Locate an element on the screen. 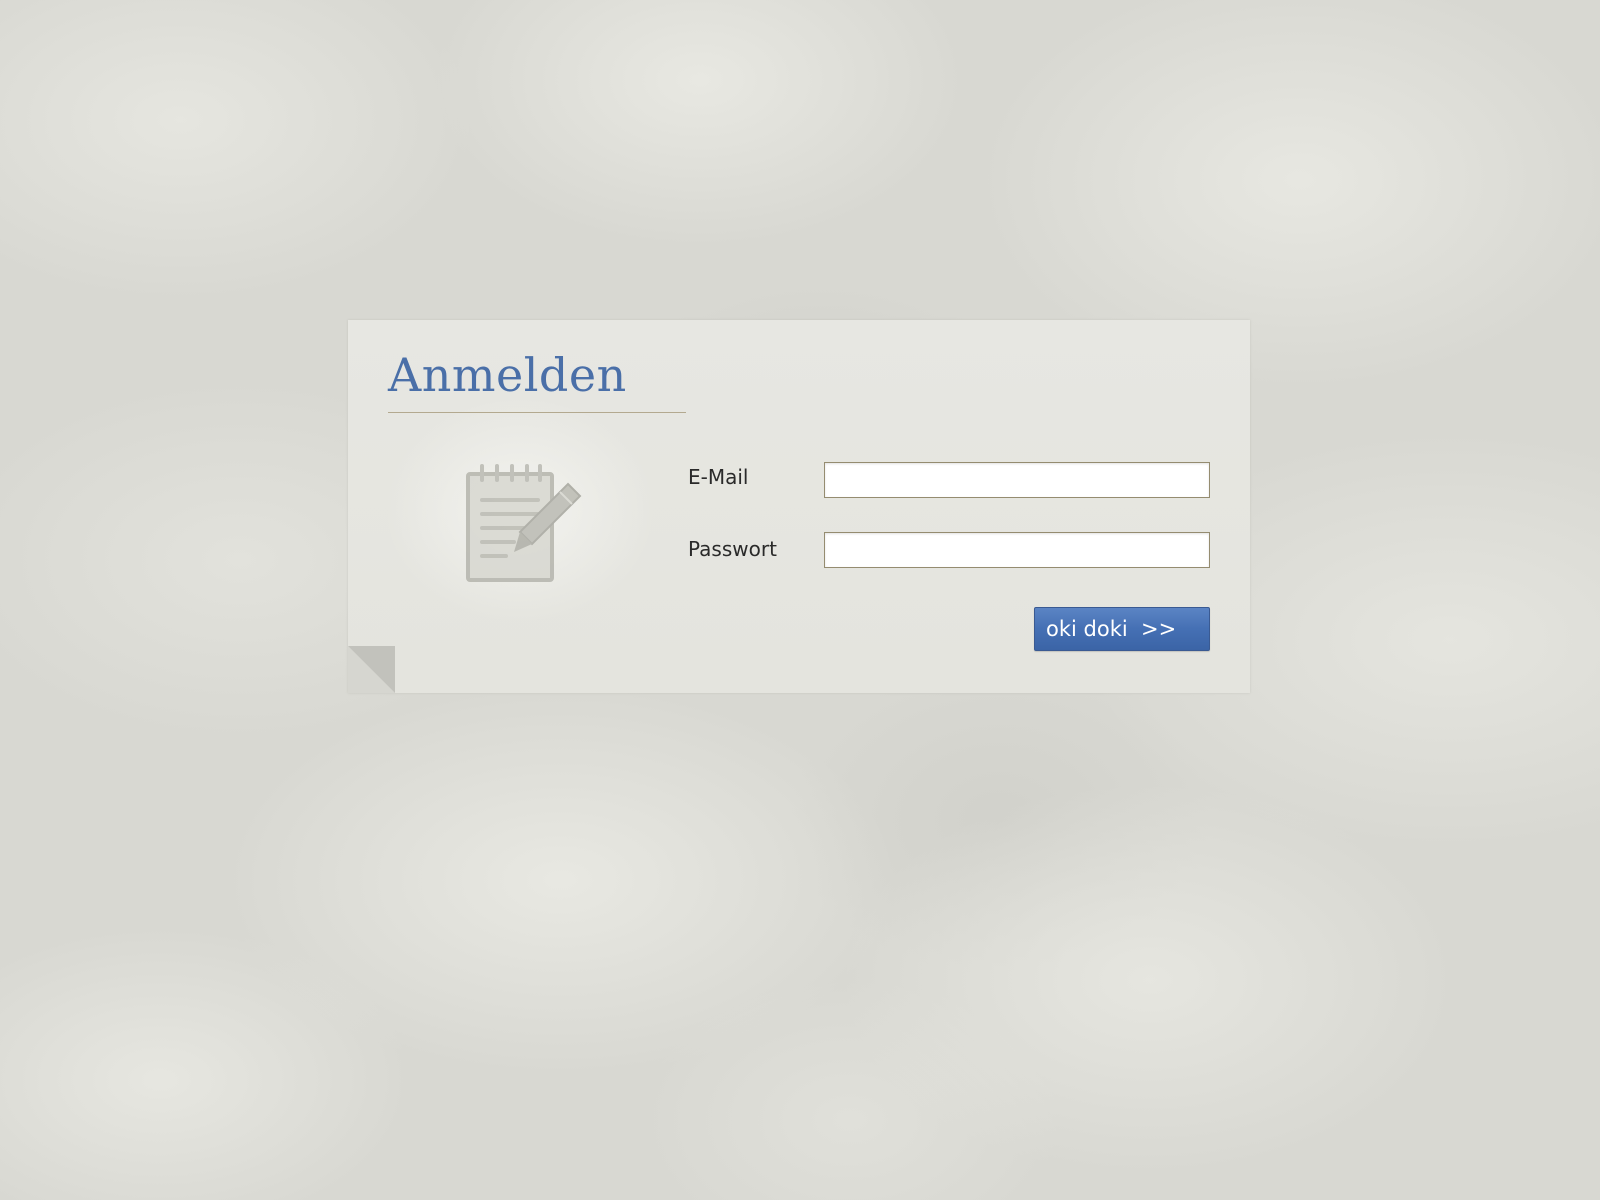  title-underline is located at coordinates (537, 412).